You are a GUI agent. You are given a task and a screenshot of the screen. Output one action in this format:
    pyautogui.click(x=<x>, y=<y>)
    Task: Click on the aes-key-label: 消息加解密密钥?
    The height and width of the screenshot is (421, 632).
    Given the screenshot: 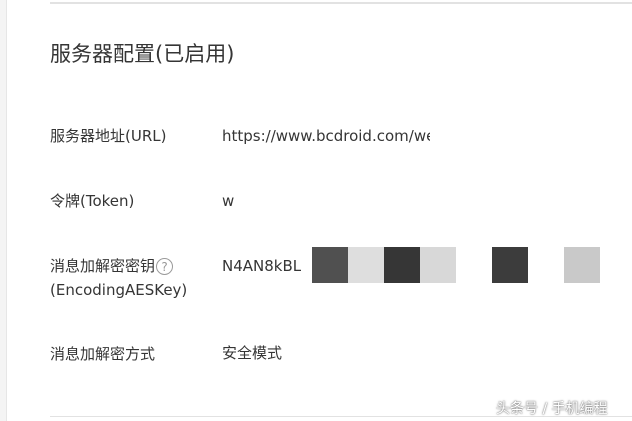 What is the action you would take?
    pyautogui.click(x=112, y=266)
    